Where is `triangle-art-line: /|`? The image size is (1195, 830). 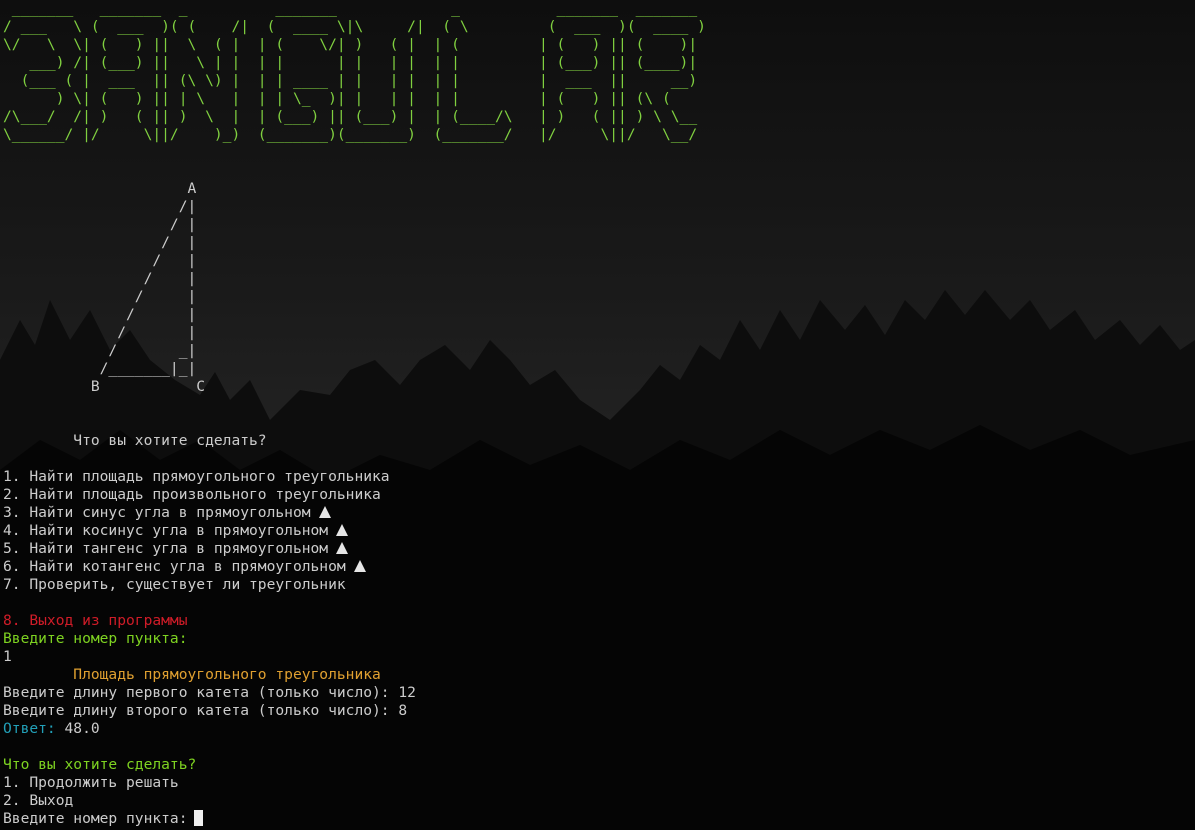
triangle-art-line: /| is located at coordinates (100, 206).